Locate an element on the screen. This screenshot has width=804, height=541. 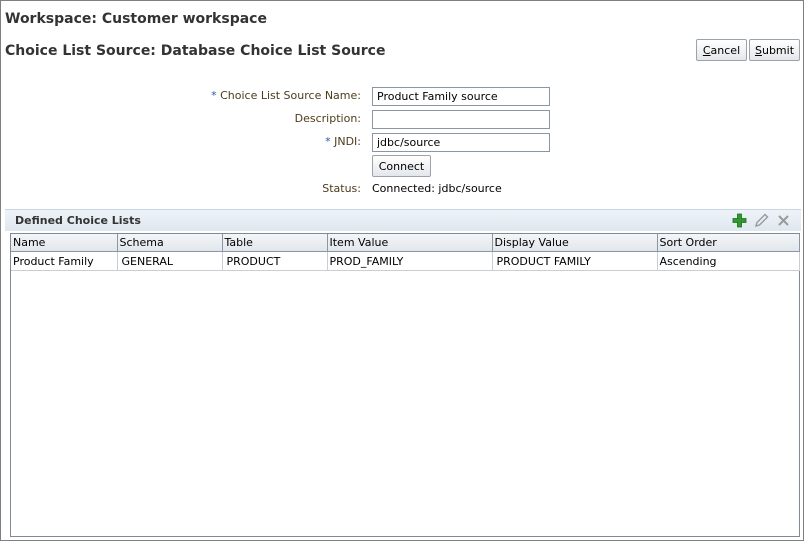
column-header-display-value: Display Value is located at coordinates (575, 243).